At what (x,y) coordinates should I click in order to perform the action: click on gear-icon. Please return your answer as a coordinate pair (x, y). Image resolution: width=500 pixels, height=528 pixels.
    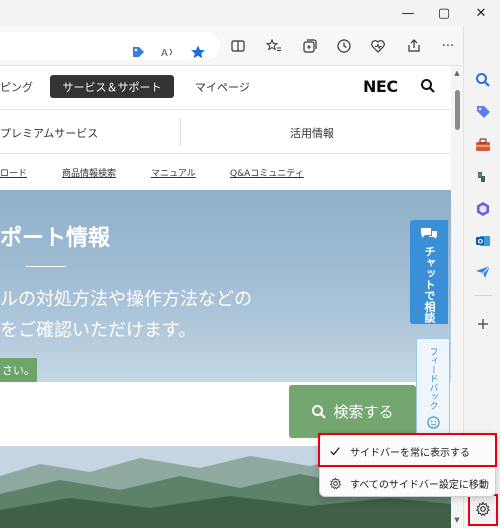
    Looking at the image, I should click on (335, 483).